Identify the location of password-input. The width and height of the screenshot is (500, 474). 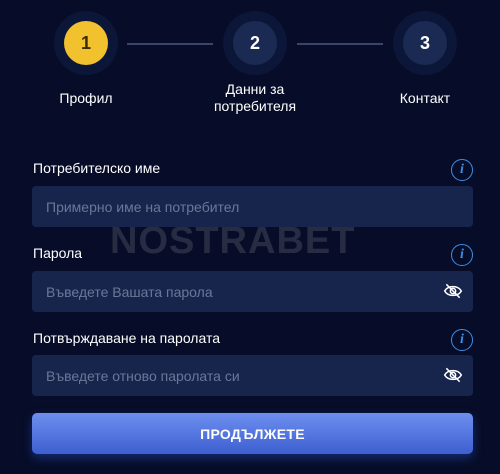
(236, 291).